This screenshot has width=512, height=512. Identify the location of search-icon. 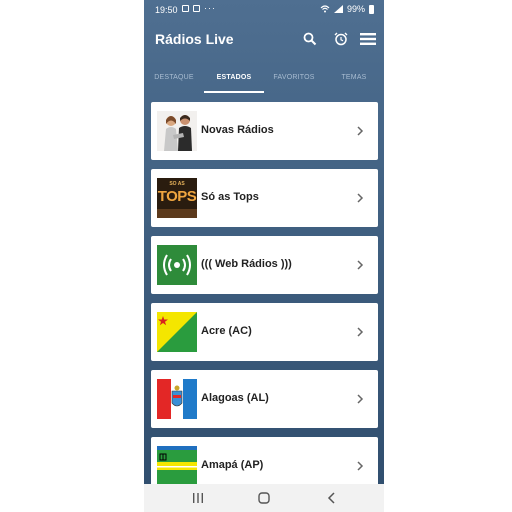
(310, 39).